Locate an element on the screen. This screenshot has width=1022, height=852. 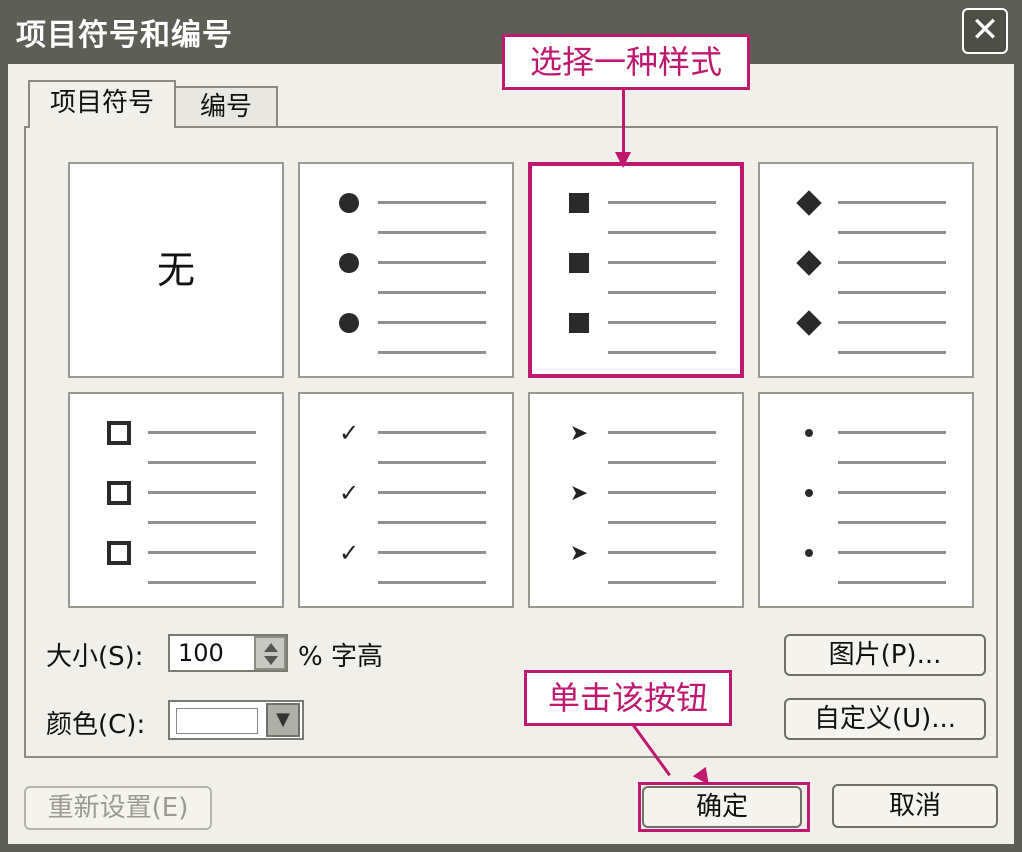
bullet-style-hollow-square is located at coordinates (176, 500).